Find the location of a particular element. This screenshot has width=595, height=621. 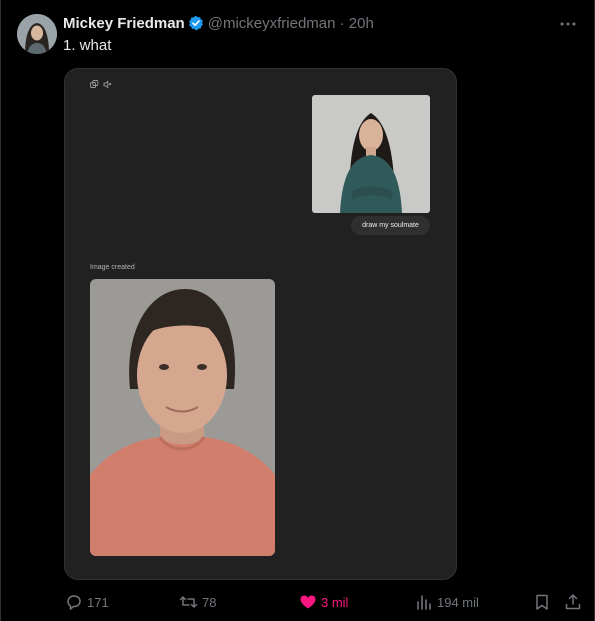

views-count: 194 mil is located at coordinates (458, 602).